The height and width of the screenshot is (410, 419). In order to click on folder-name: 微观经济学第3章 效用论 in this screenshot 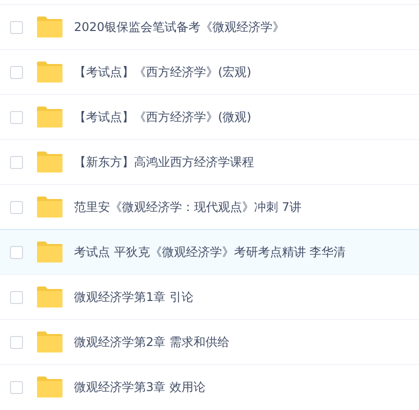, I will do `click(140, 387)`.